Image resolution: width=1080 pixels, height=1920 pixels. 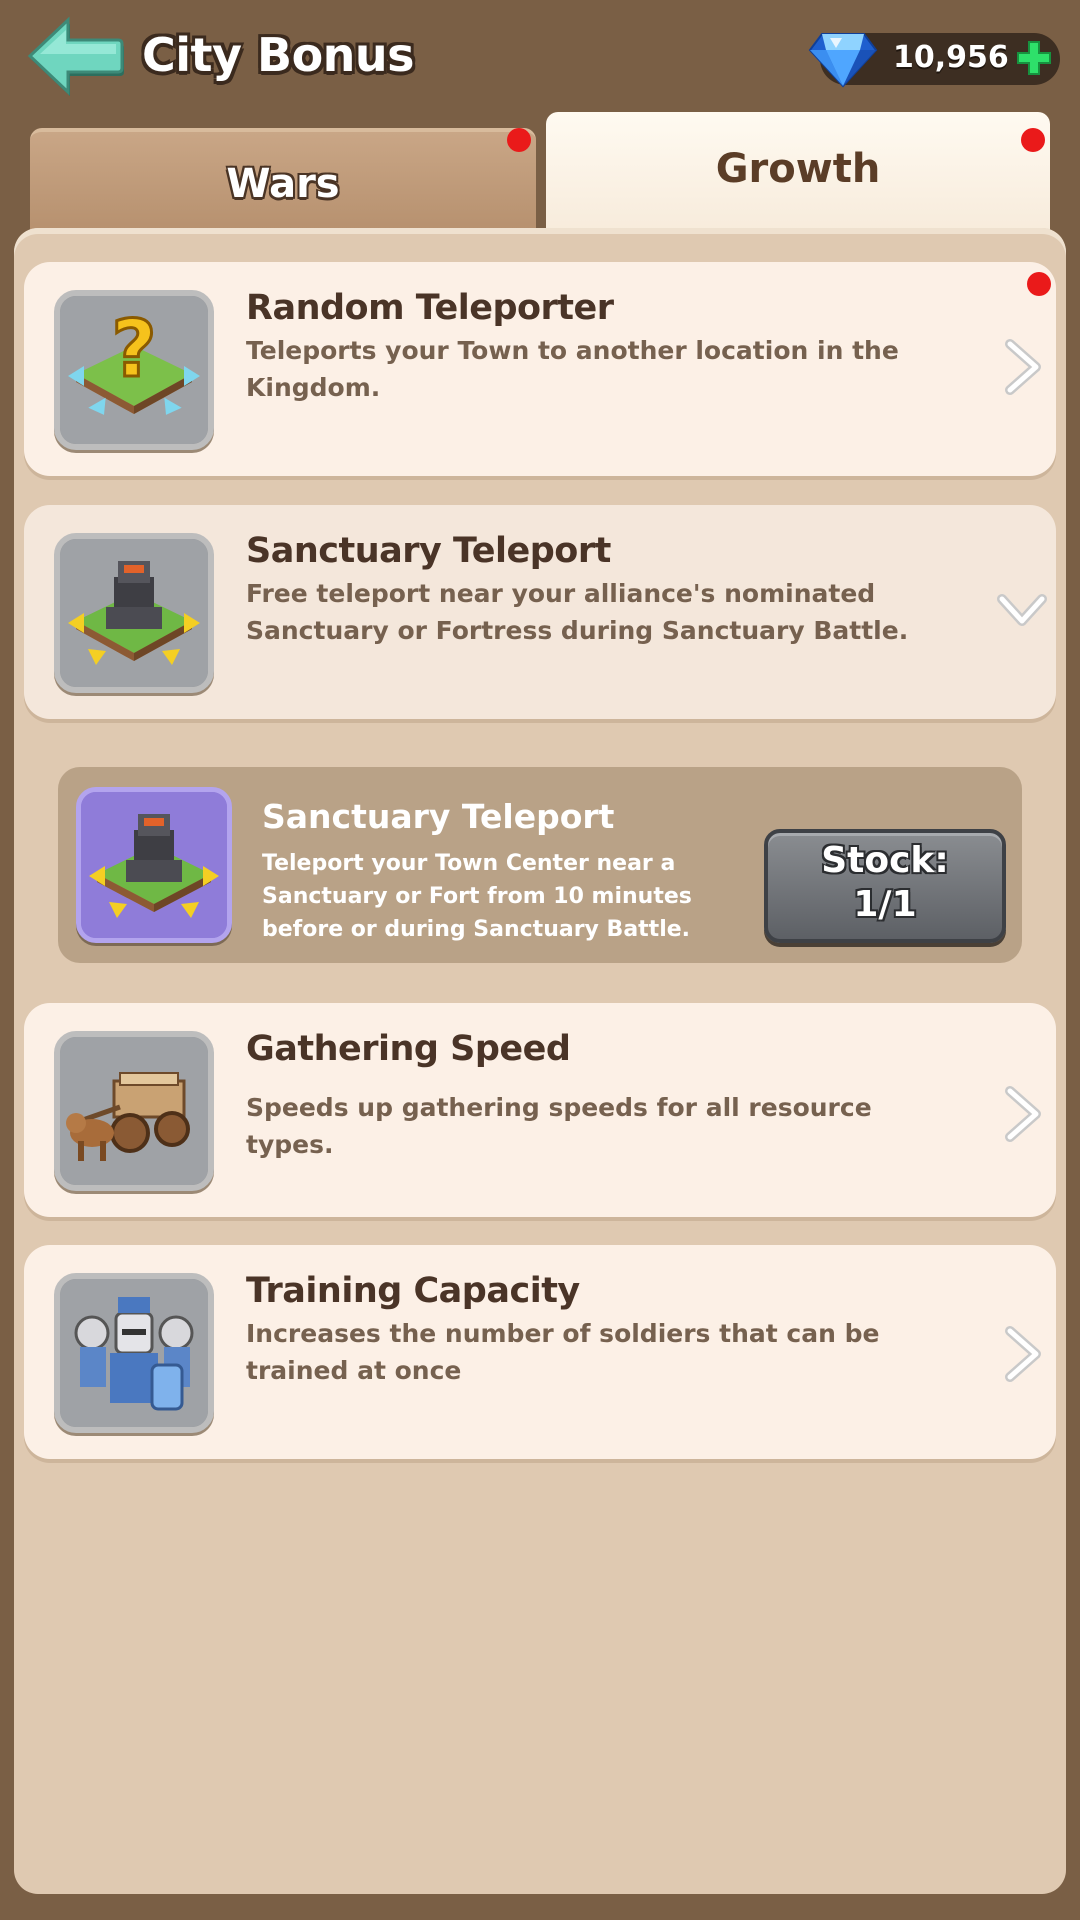 I want to click on header-bar: City Bonus 10,956, so click(x=540, y=60).